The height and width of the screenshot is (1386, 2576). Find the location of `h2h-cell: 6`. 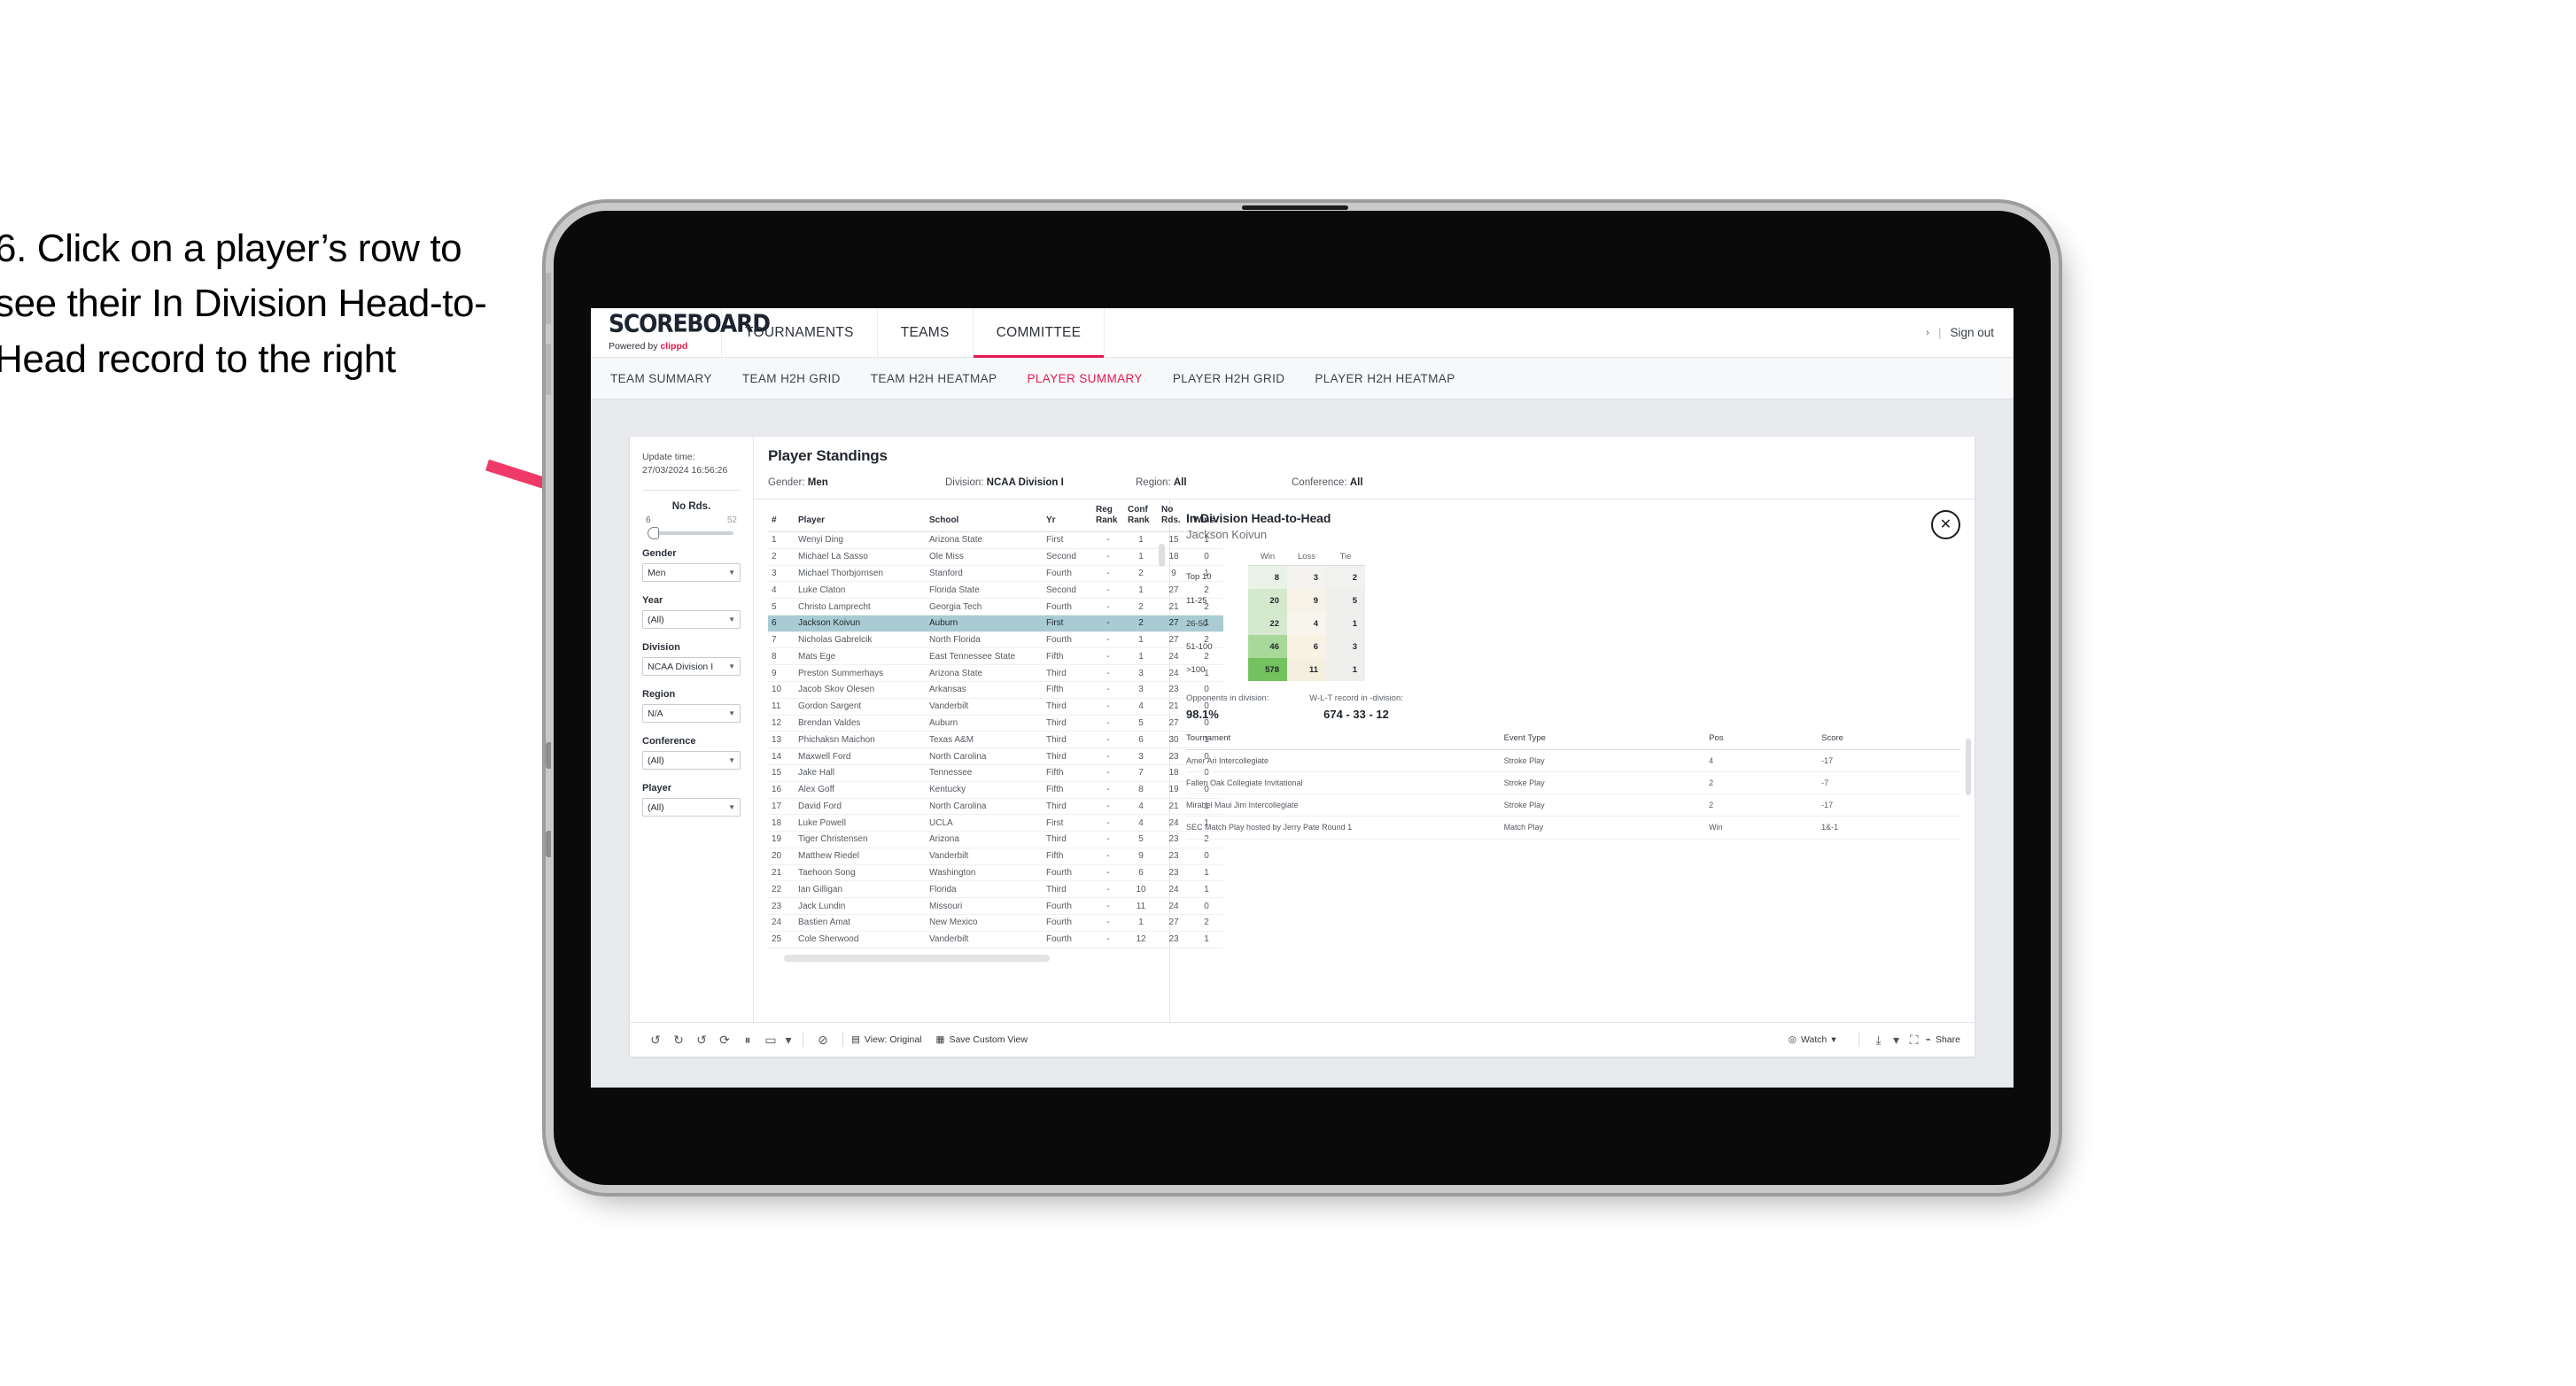

h2h-cell: 6 is located at coordinates (1306, 646).